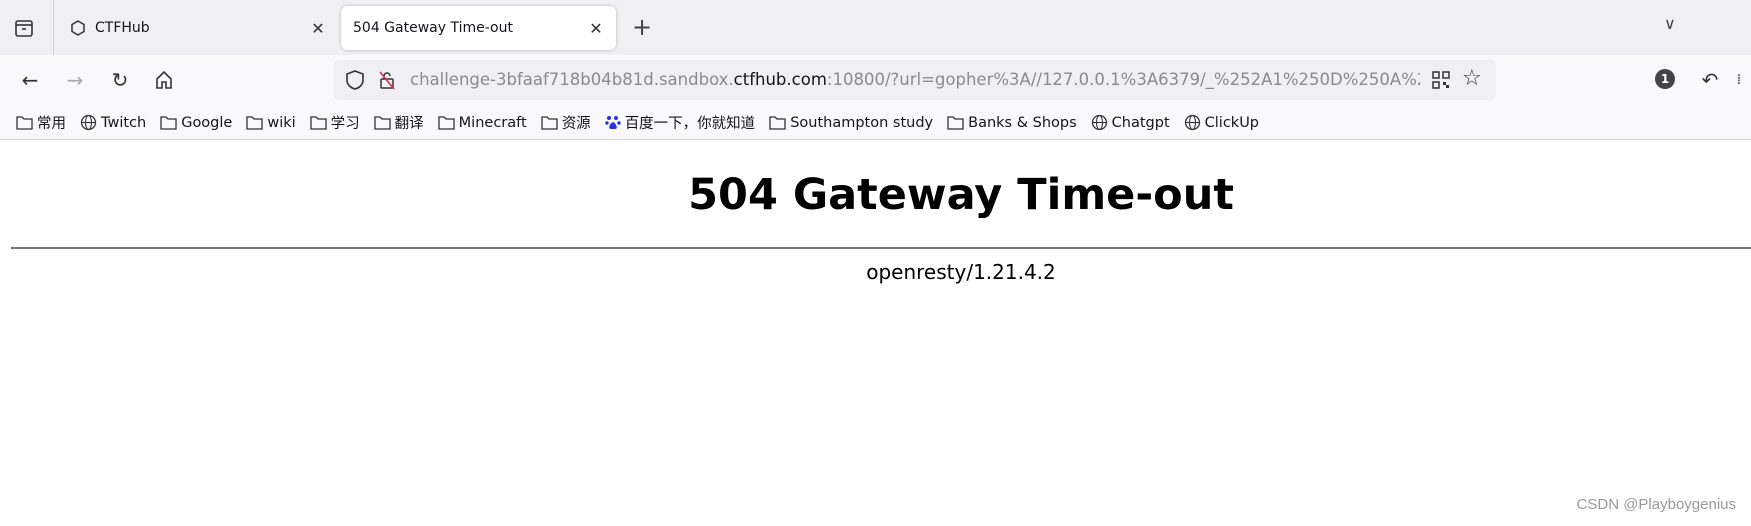 The image size is (1751, 526). Describe the element at coordinates (433, 28) in the screenshot. I see `tab-title: 504 Gateway Time-out` at that location.